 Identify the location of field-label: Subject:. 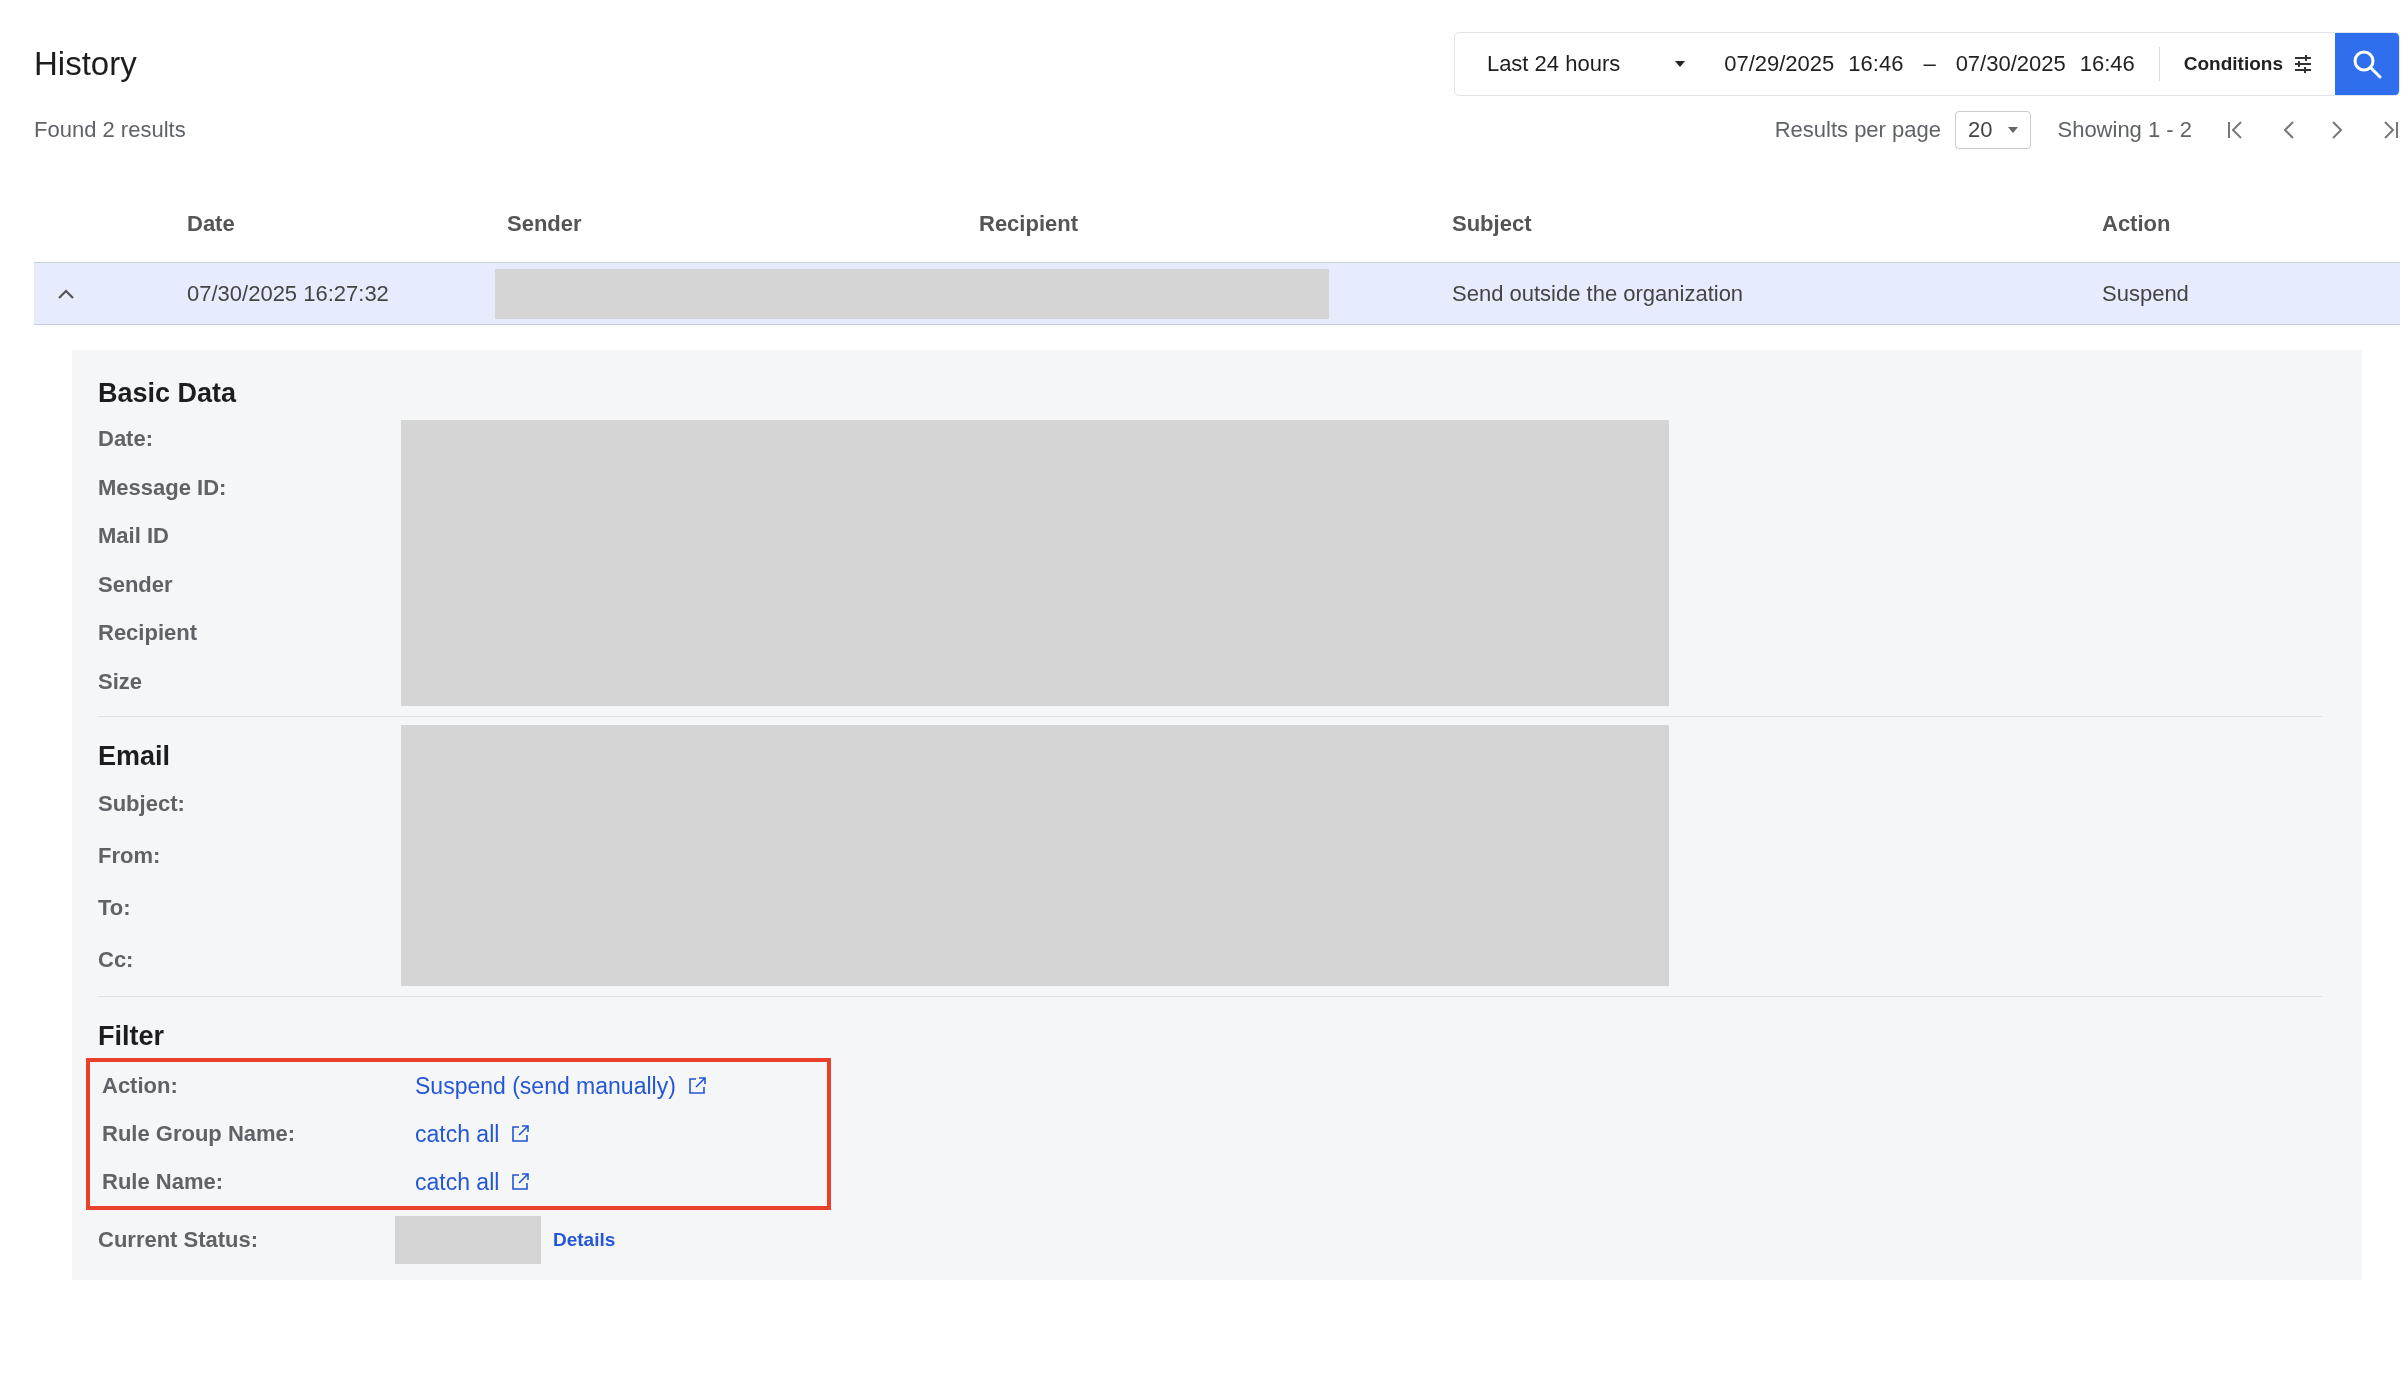
(142, 804).